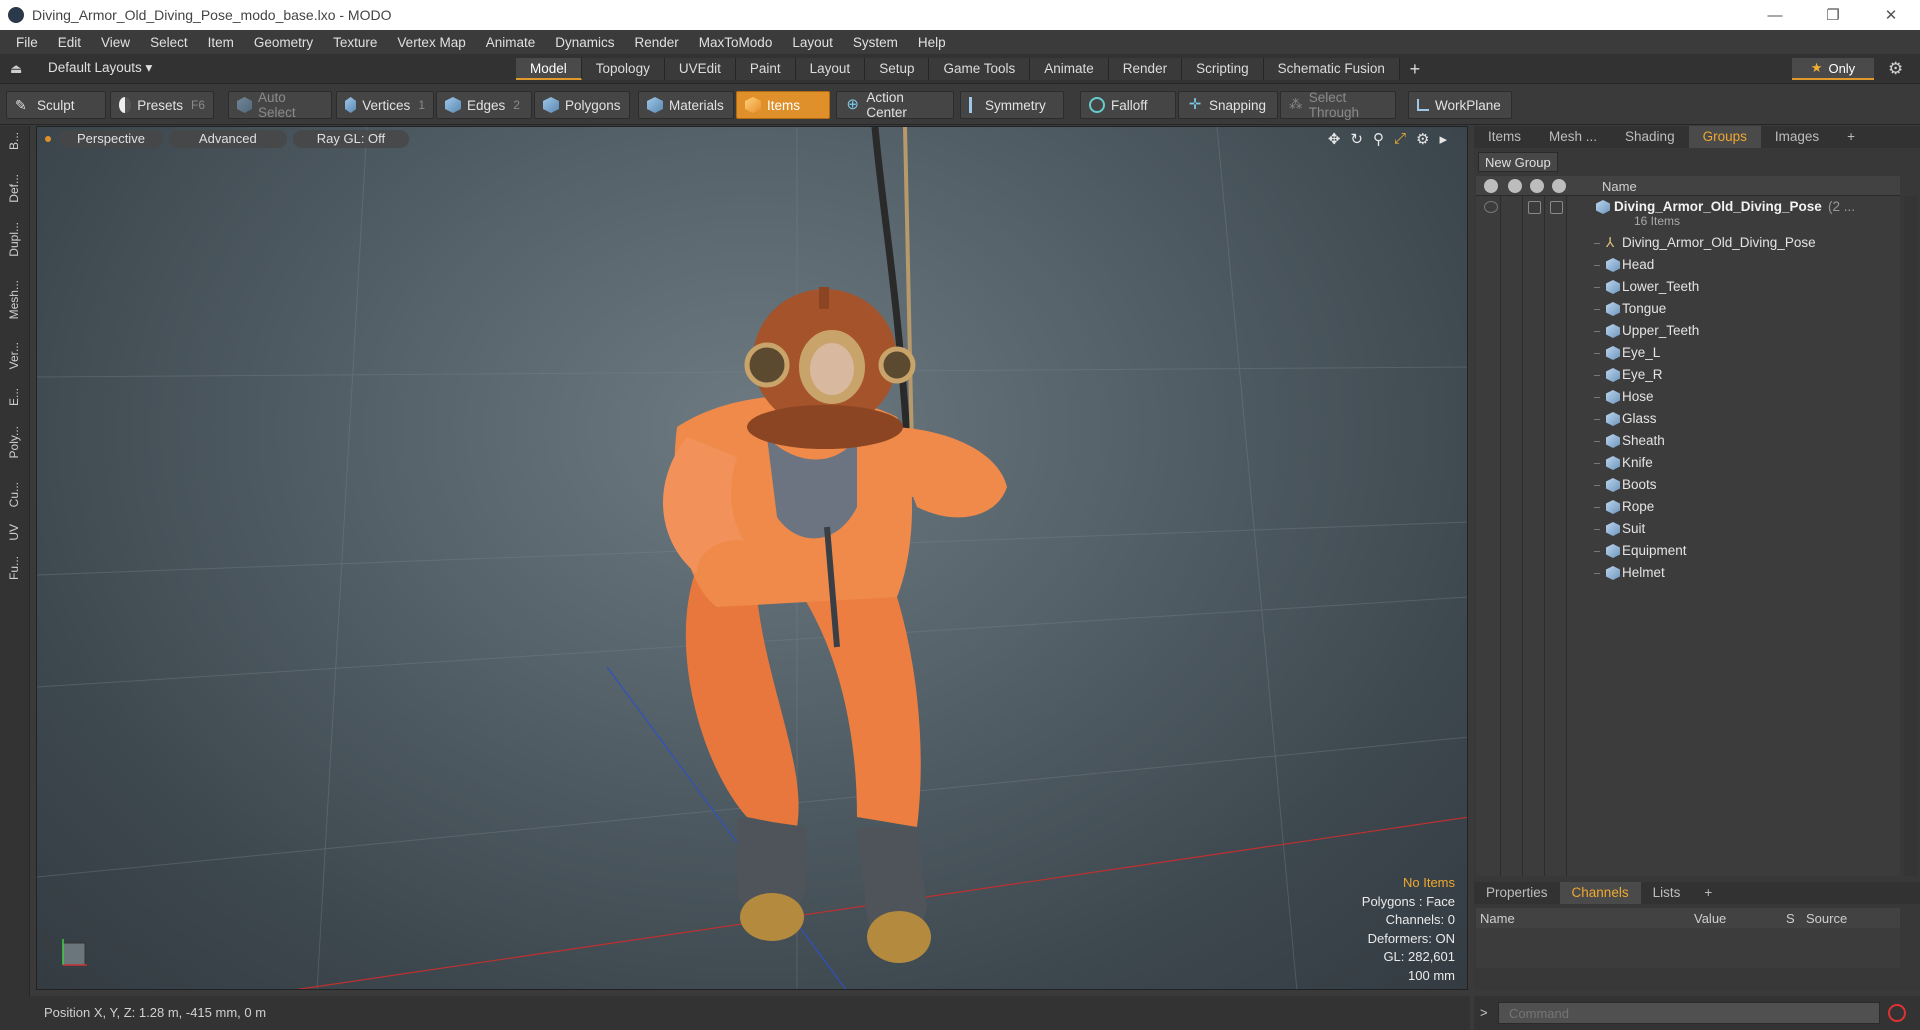  I want to click on pan-icon: ✥, so click(1334, 139).